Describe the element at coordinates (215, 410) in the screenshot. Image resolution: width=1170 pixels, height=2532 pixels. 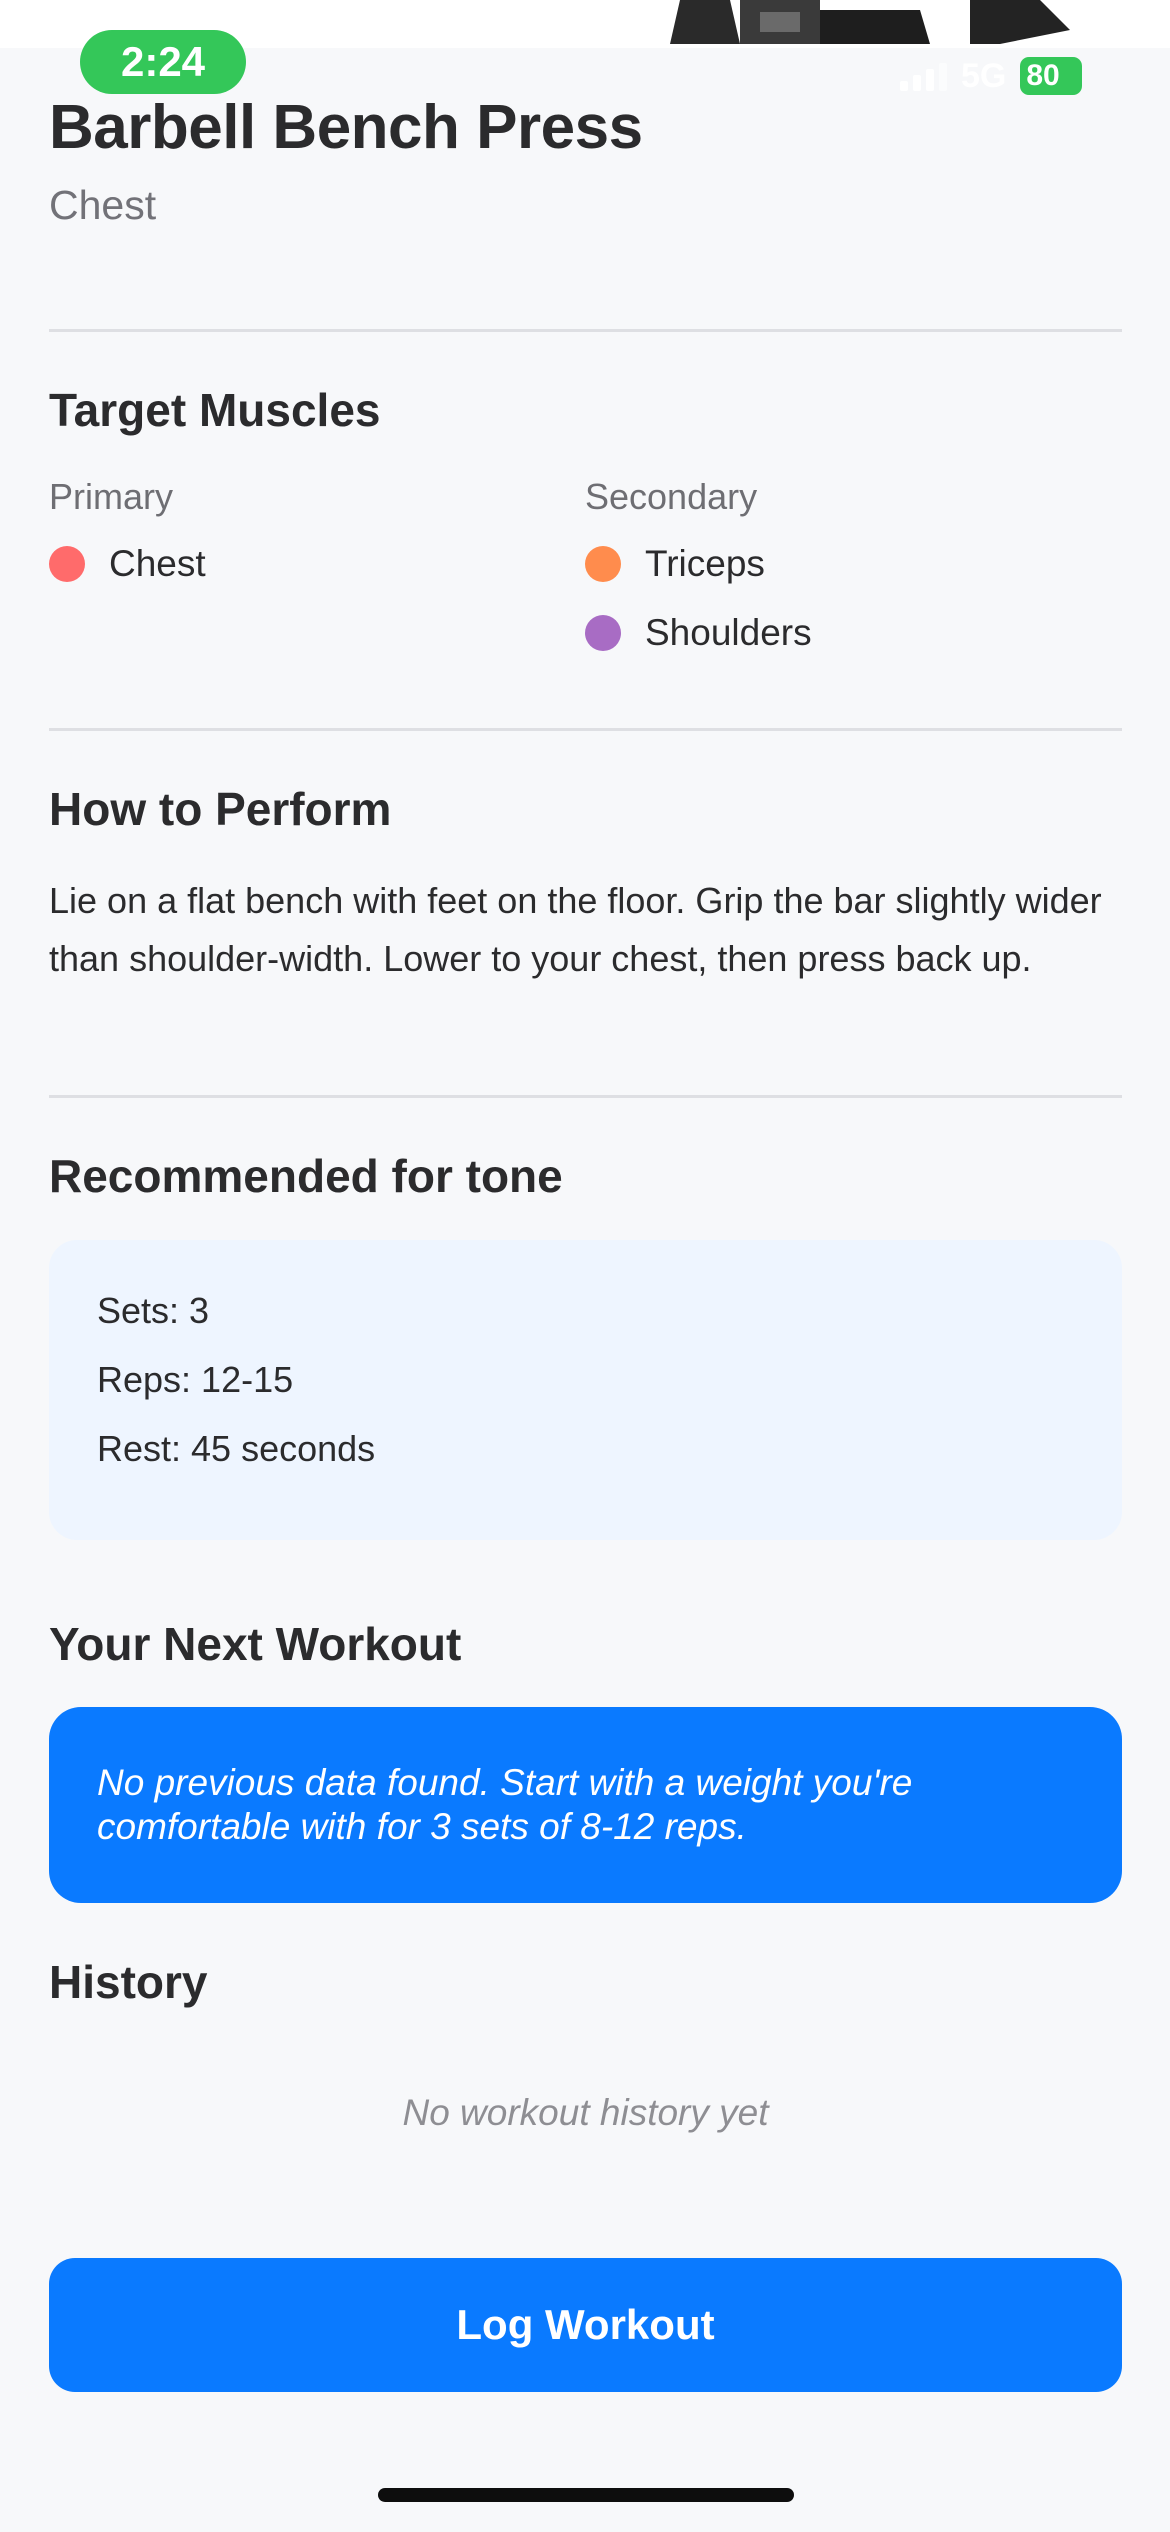
I see `target-muscles-heading: Target Muscles` at that location.